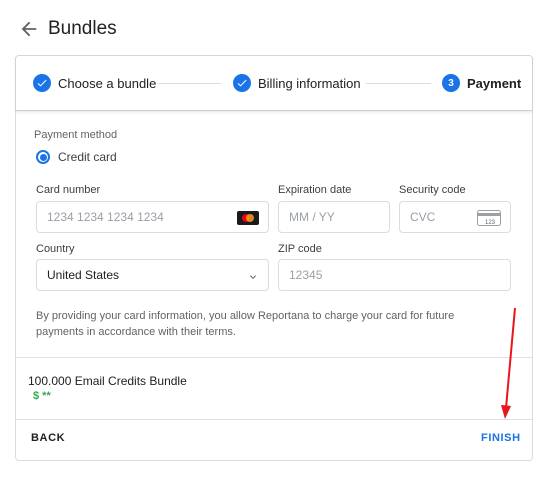  Describe the element at coordinates (87, 157) in the screenshot. I see `credit-card-label: Credit card` at that location.